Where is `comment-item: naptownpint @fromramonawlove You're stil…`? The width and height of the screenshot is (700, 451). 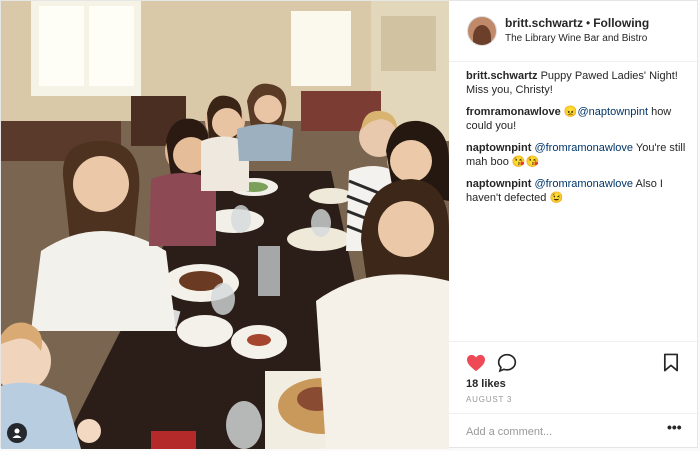
comment-item: naptownpint @fromramonawlove You're stil… is located at coordinates (577, 155).